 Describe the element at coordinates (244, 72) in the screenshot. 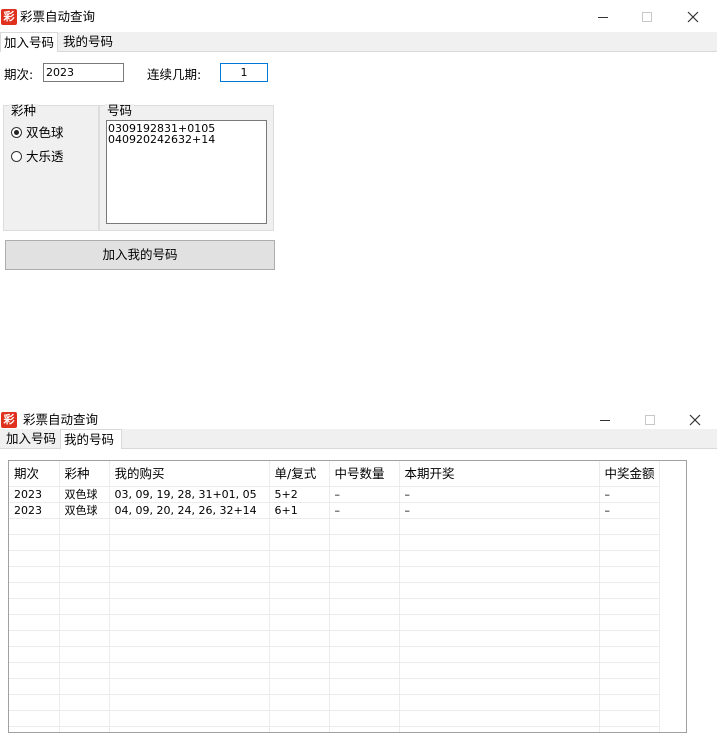

I see `consecutive-periods-input: 1` at that location.